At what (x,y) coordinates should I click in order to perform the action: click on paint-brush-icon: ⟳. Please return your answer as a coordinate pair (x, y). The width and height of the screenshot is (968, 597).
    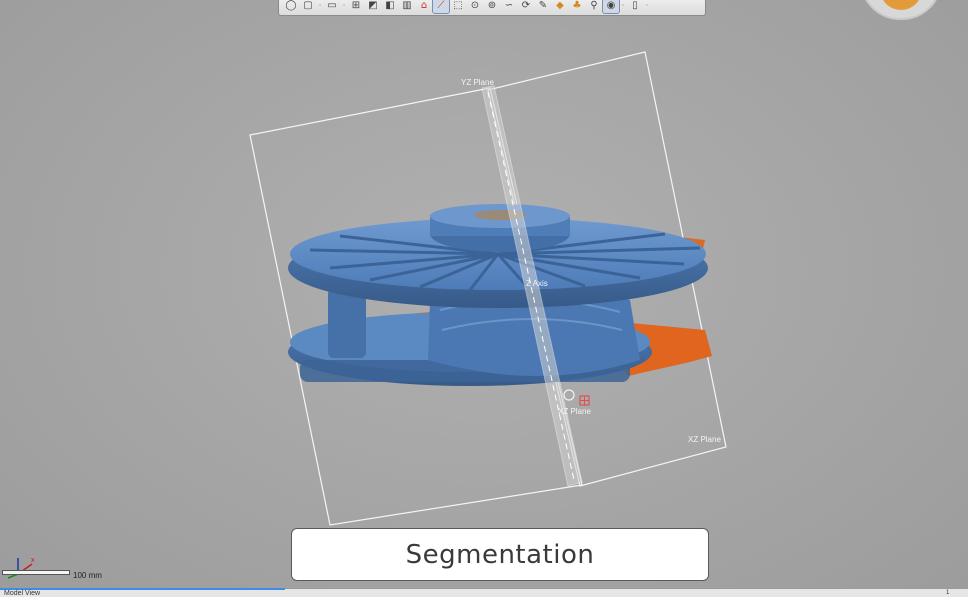
    Looking at the image, I should click on (526, 6).